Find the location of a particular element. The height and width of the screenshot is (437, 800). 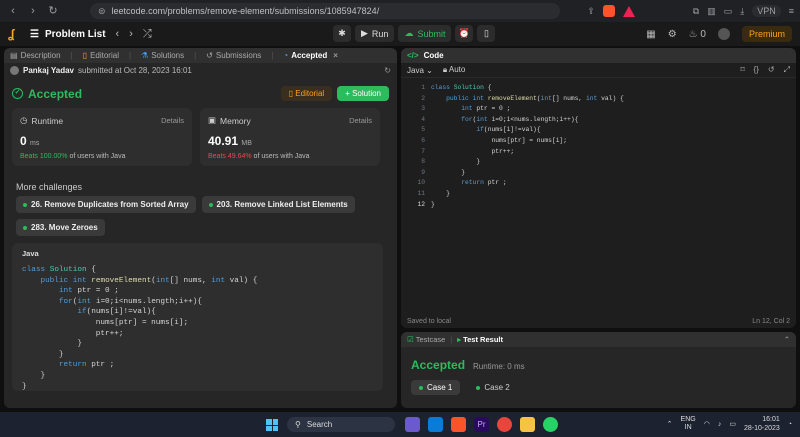

code-line: for(int i=0;i<nums.length;i++){ is located at coordinates (527, 120).